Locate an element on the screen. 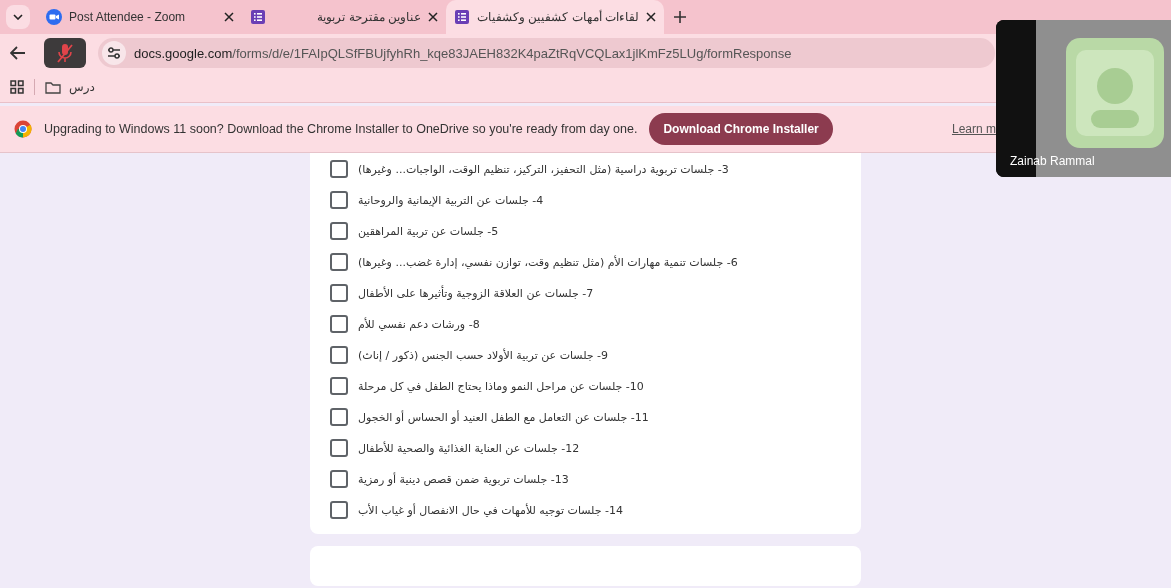  option-label: 9- جلسات عن تربية الأولاد حسب الجنس (ذكور / إناث) is located at coordinates (483, 355).